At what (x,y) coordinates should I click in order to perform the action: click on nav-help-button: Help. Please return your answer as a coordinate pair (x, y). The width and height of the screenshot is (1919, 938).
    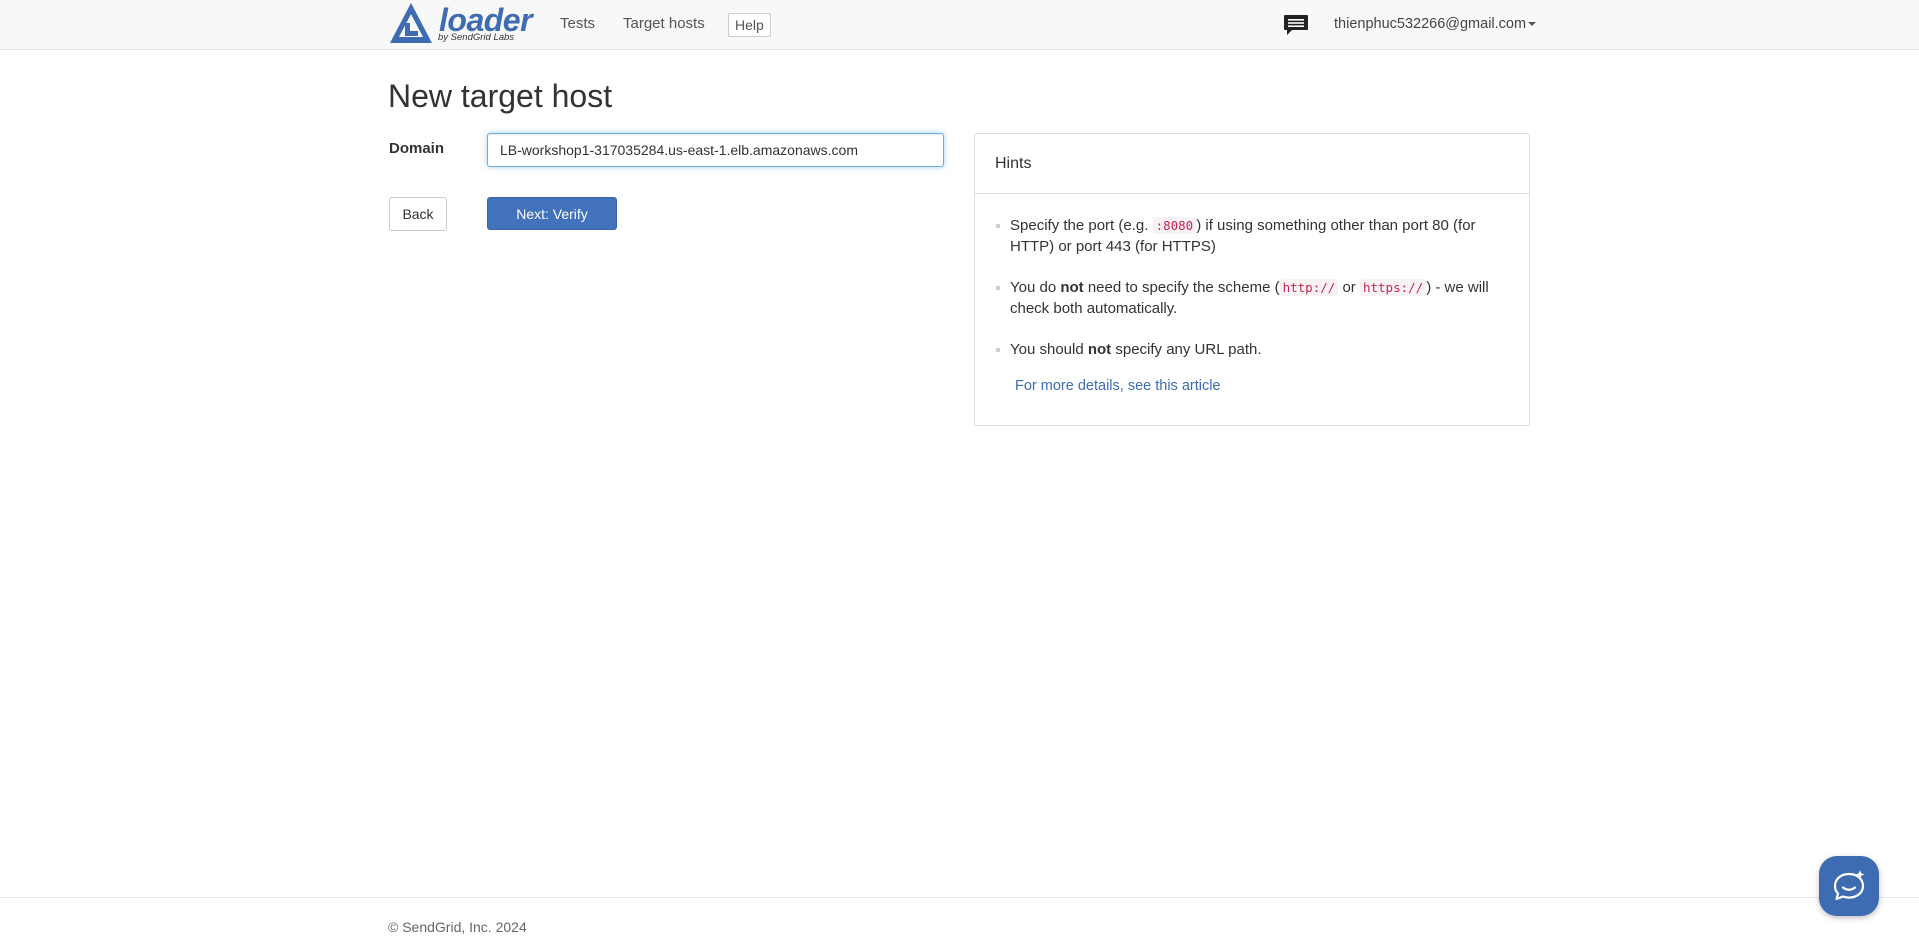
    Looking at the image, I should click on (749, 25).